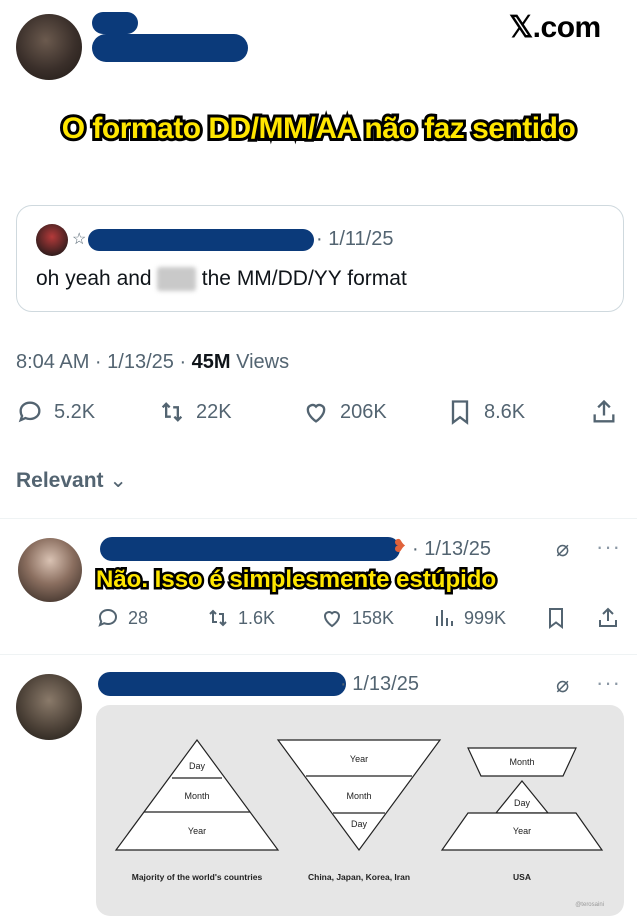  What do you see at coordinates (176, 279) in the screenshot?
I see `censored-word: fuck` at bounding box center [176, 279].